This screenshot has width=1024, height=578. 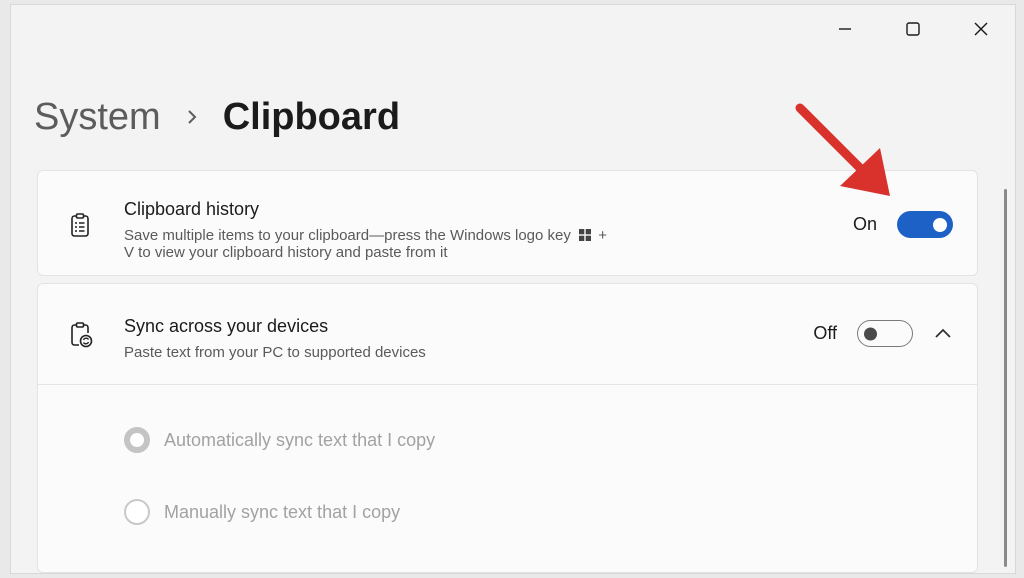 I want to click on close-button, so click(x=981, y=29).